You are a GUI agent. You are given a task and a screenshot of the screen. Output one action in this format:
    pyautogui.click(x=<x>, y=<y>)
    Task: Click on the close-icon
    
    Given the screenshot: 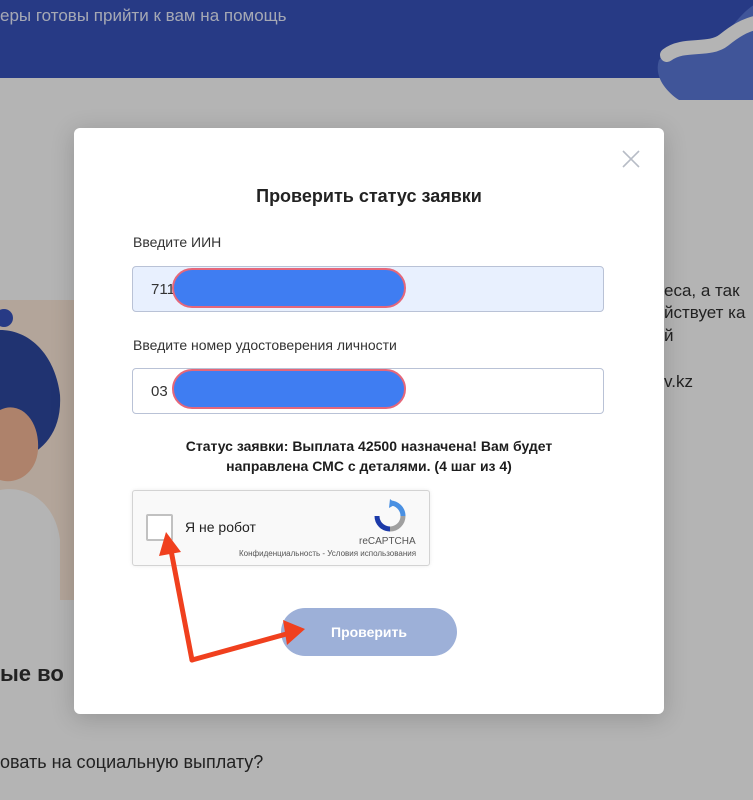 What is the action you would take?
    pyautogui.click(x=631, y=159)
    